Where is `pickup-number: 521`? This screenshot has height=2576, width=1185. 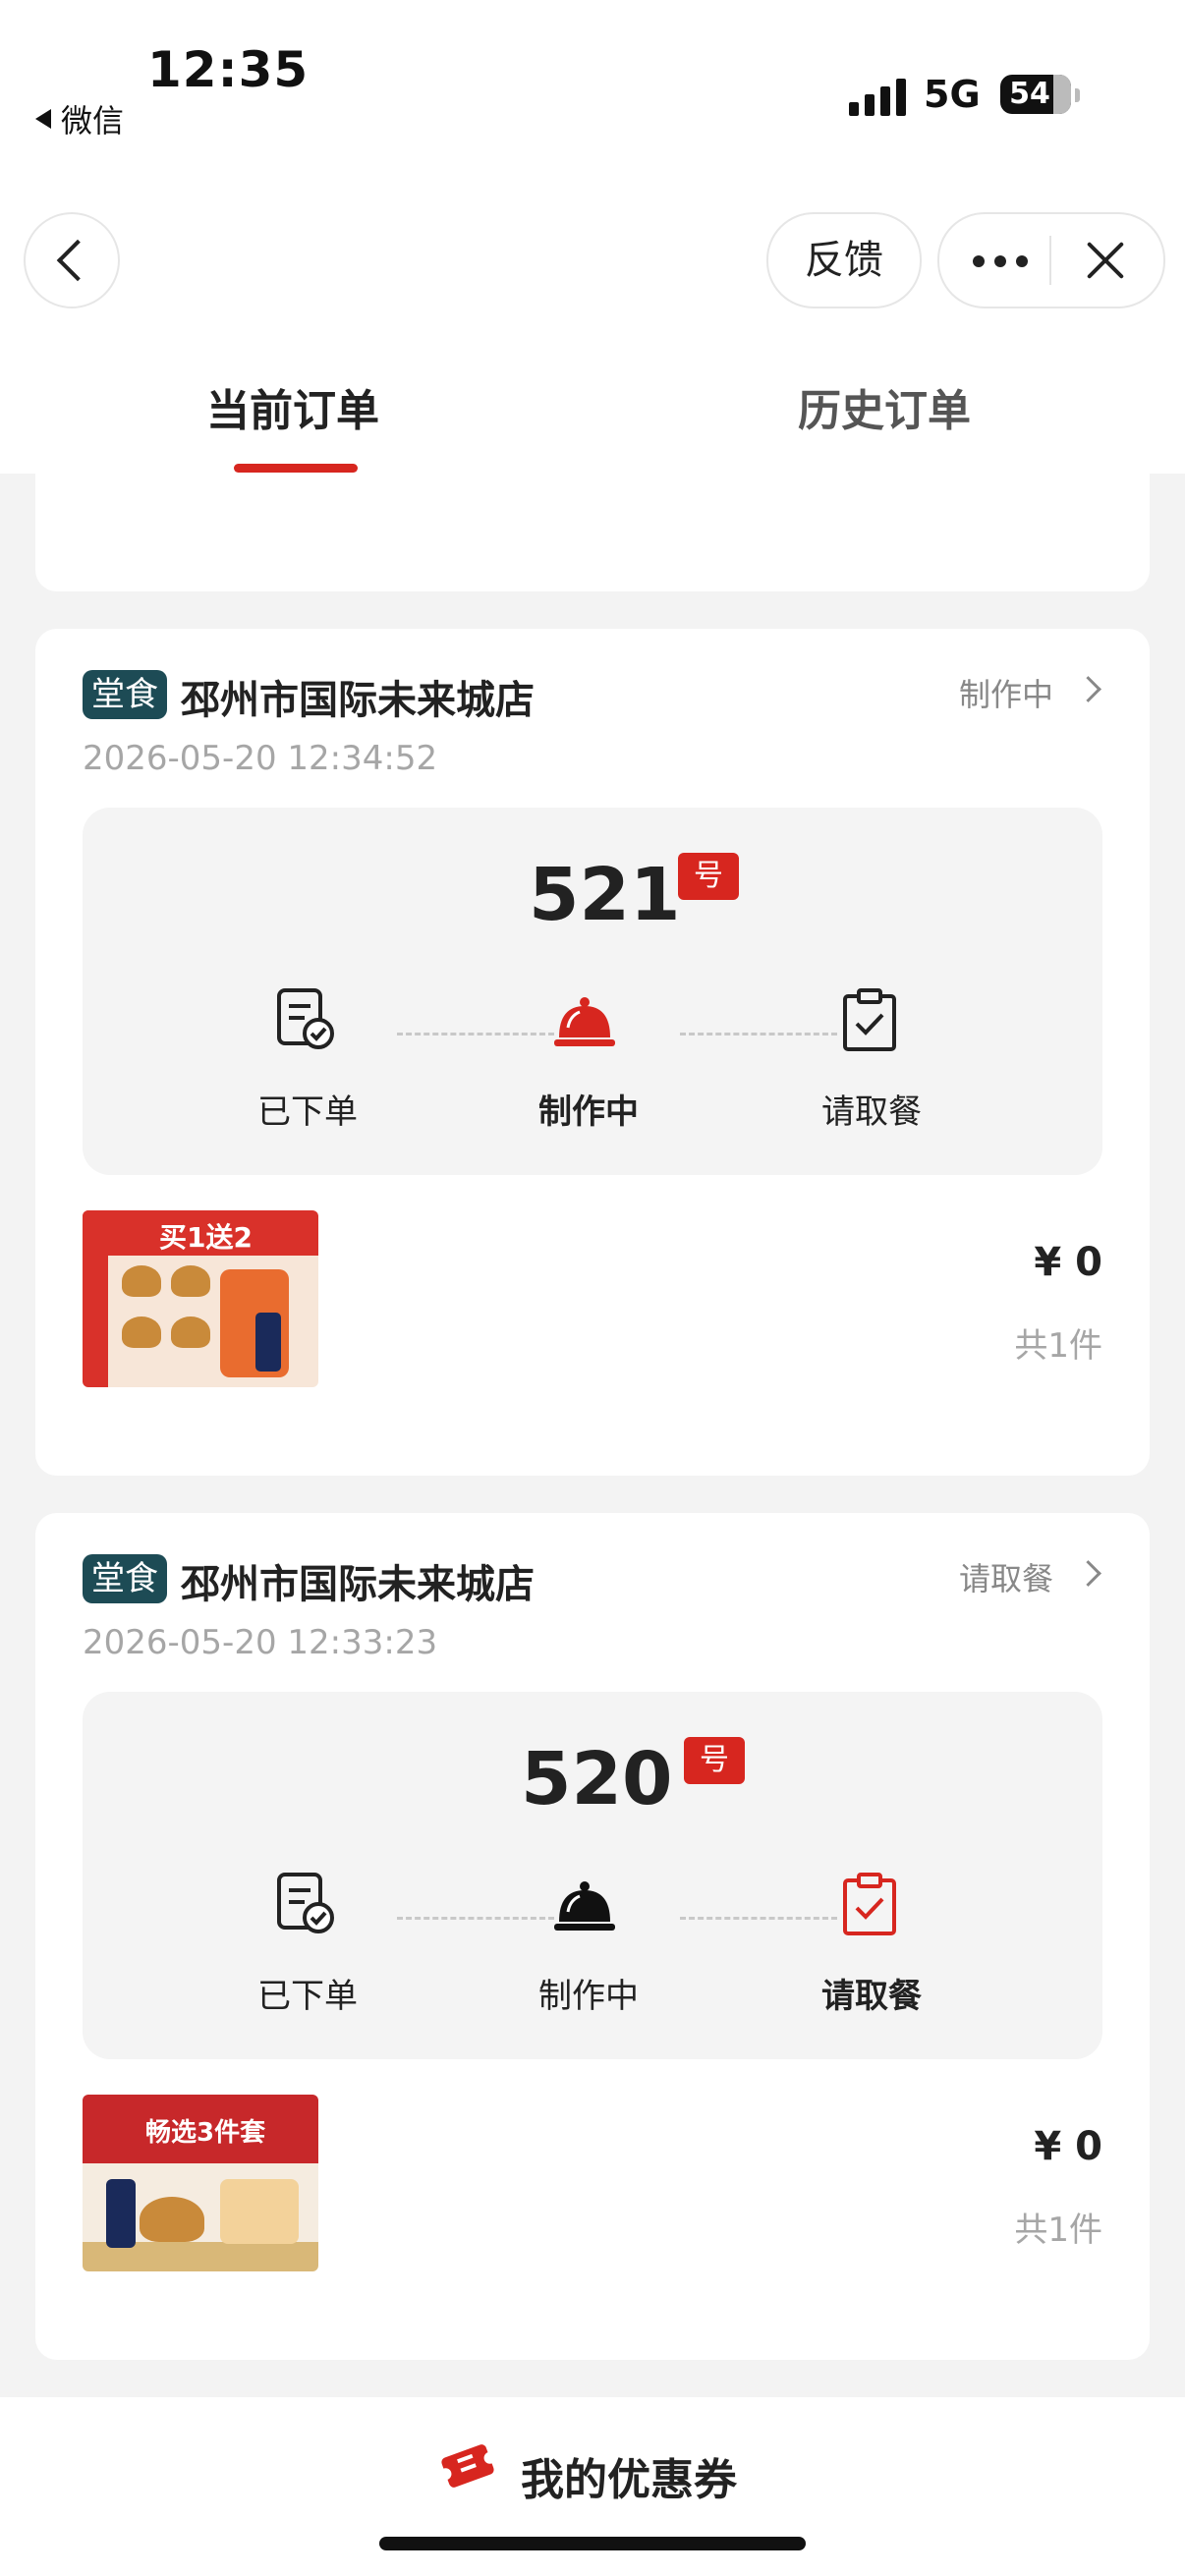 pickup-number: 521 is located at coordinates (605, 895).